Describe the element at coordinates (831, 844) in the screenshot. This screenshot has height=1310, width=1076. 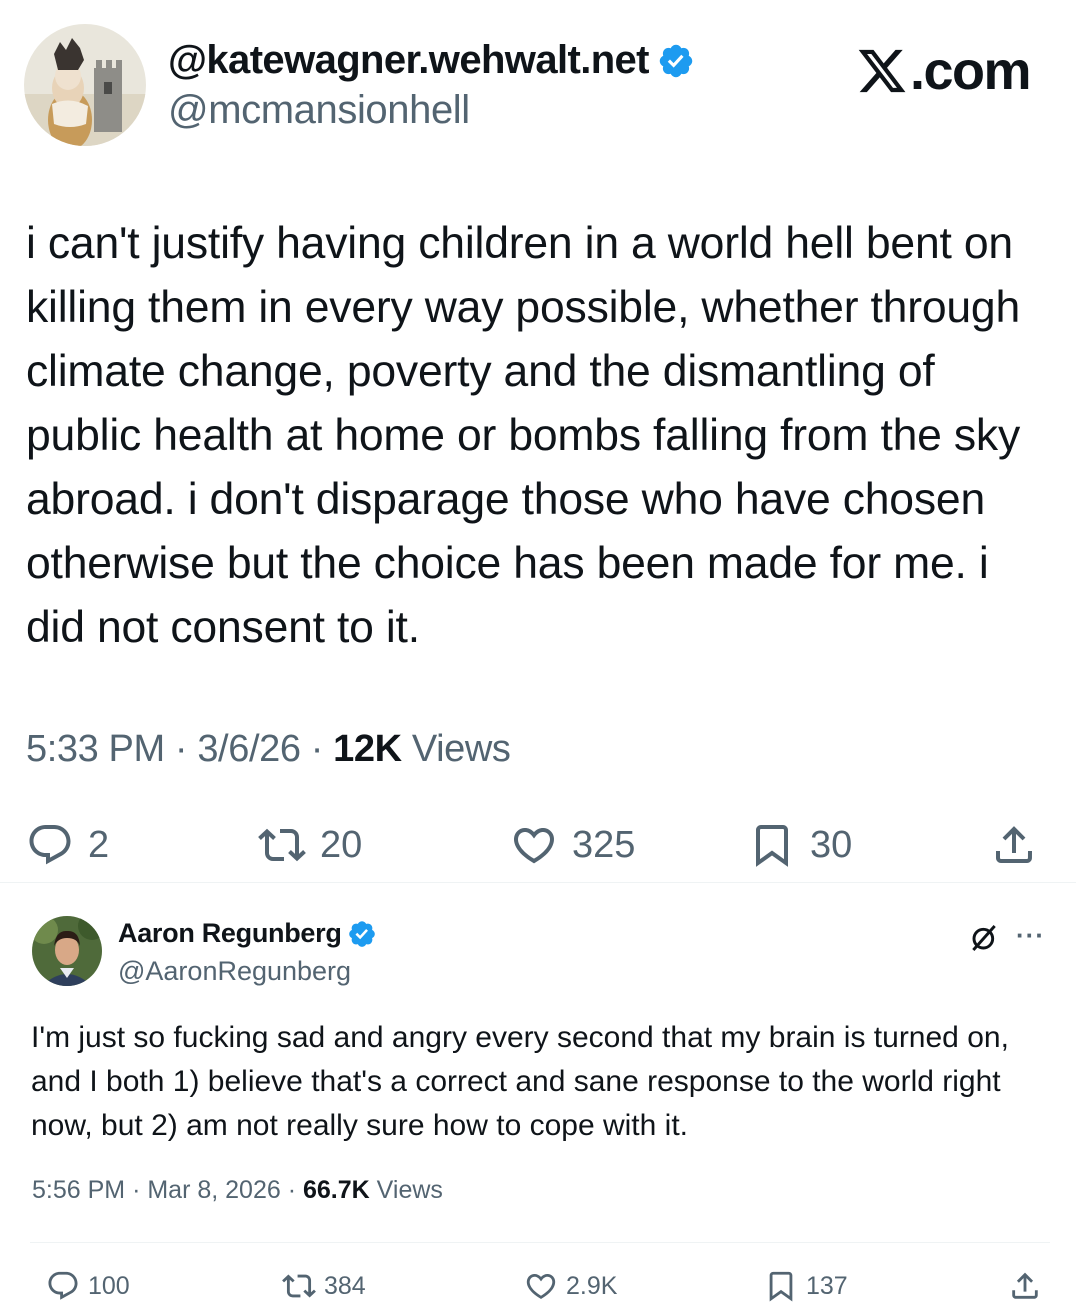
I see `bookmark-count: 30` at that location.